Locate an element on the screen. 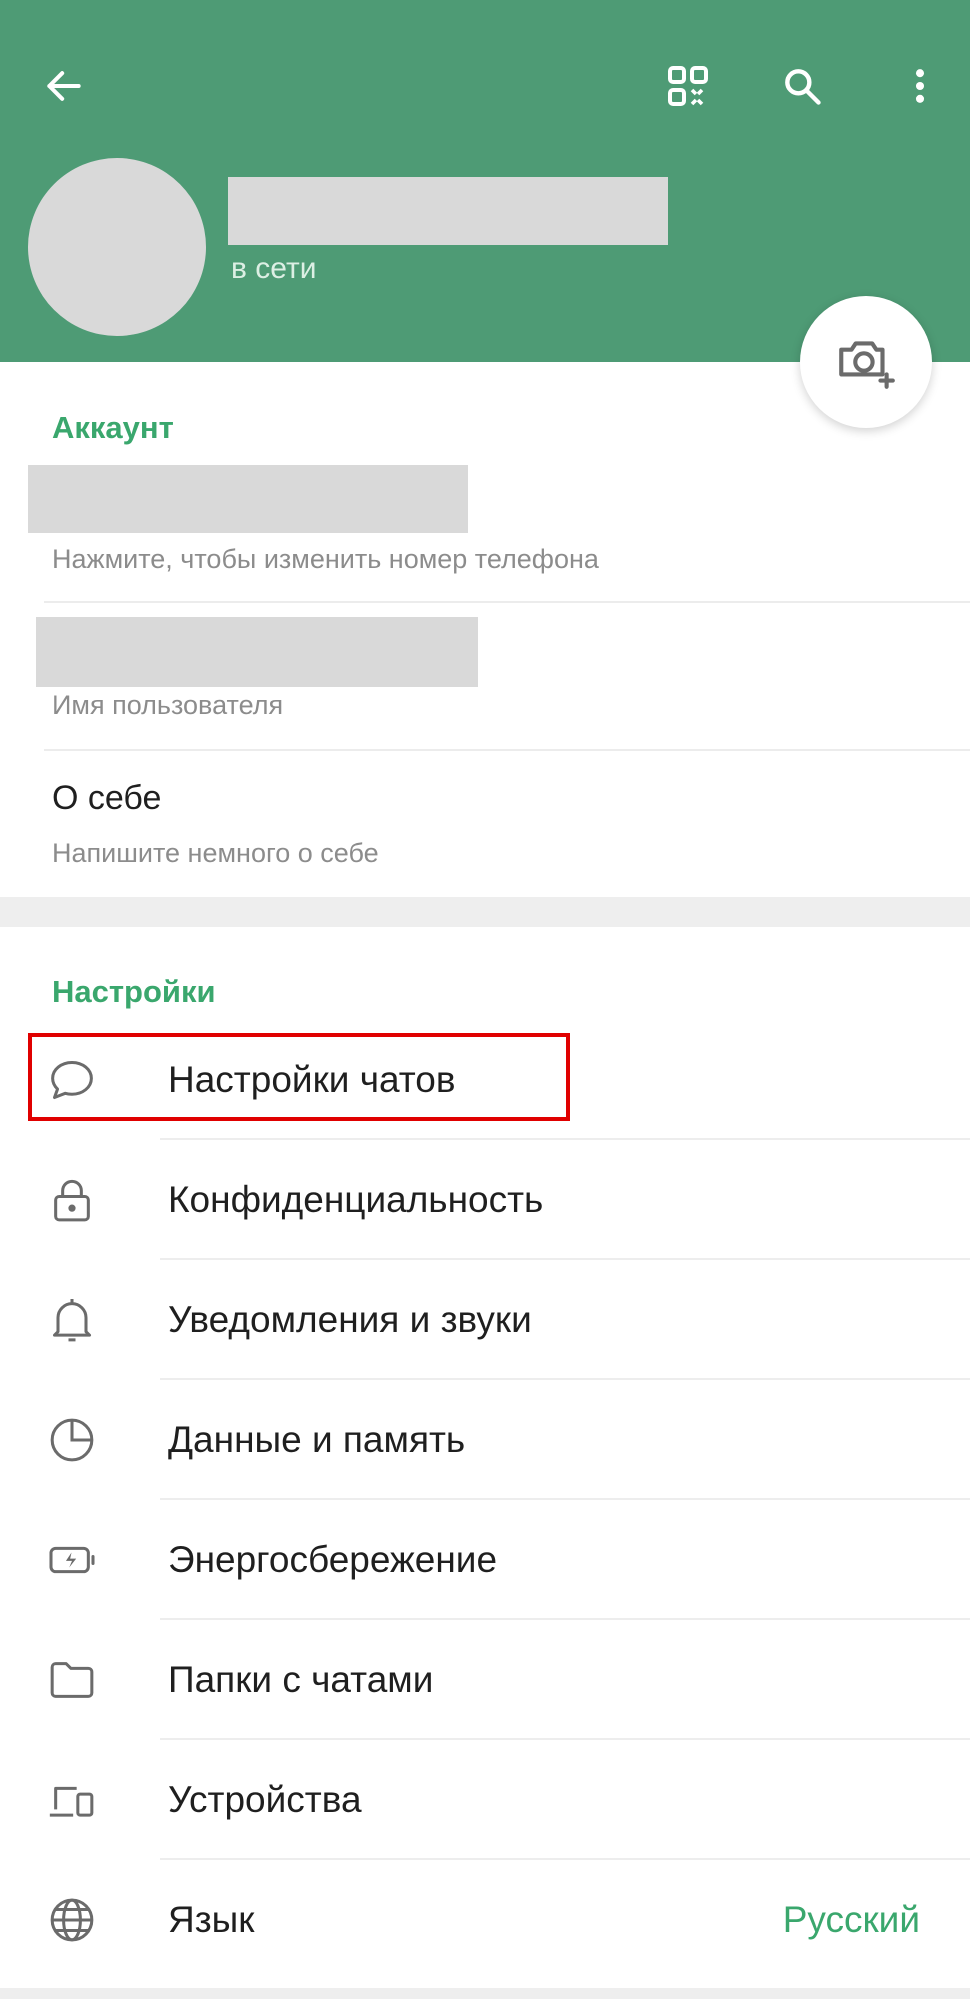  more-vertical-icon is located at coordinates (920, 86).